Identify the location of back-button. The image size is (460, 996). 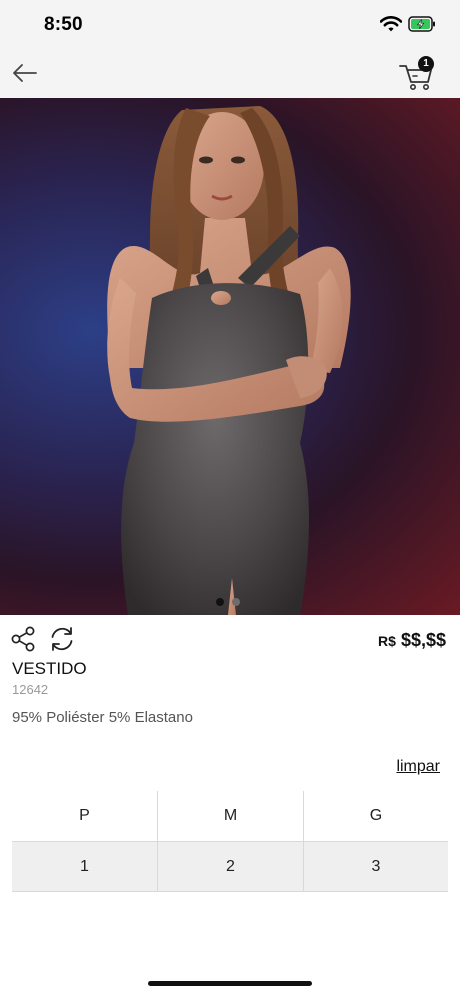
(25, 73).